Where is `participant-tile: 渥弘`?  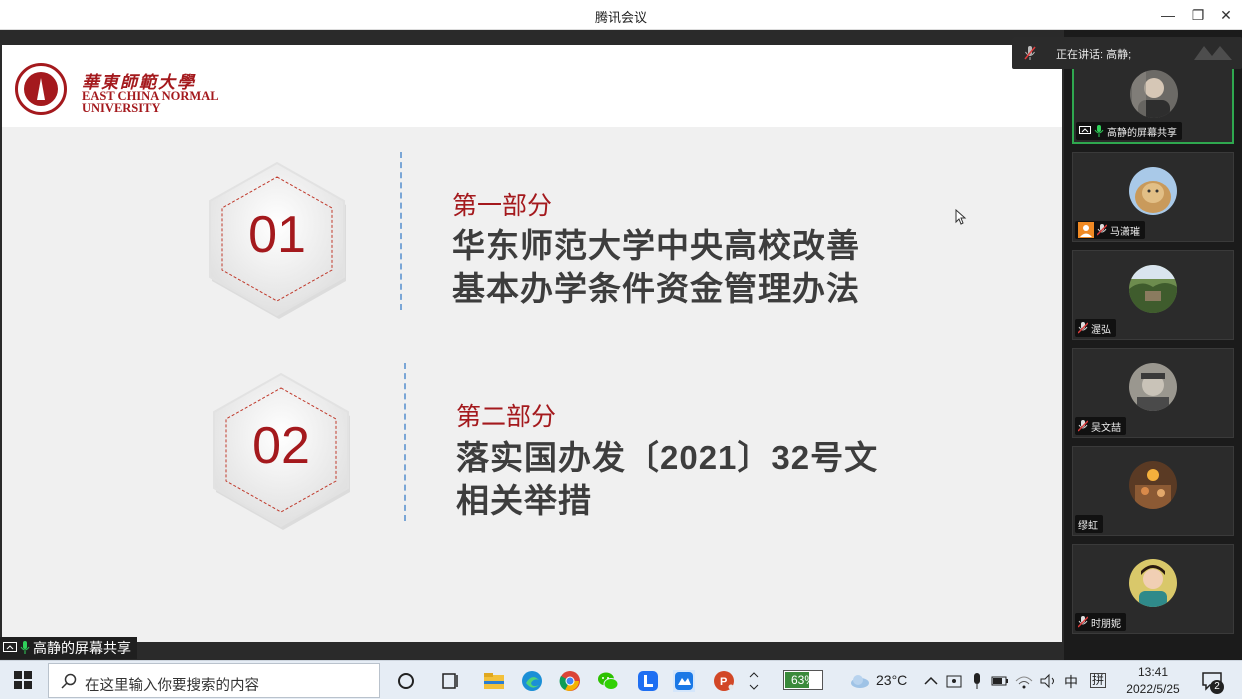 participant-tile: 渥弘 is located at coordinates (1153, 295).